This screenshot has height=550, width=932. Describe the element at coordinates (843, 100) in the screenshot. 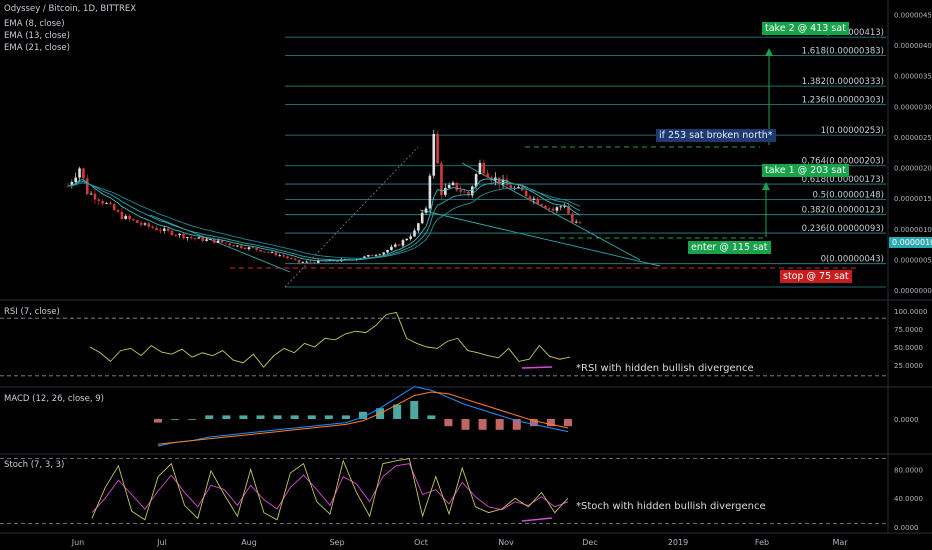

I see `fib-level-label: 1.236(0.00000303)` at that location.